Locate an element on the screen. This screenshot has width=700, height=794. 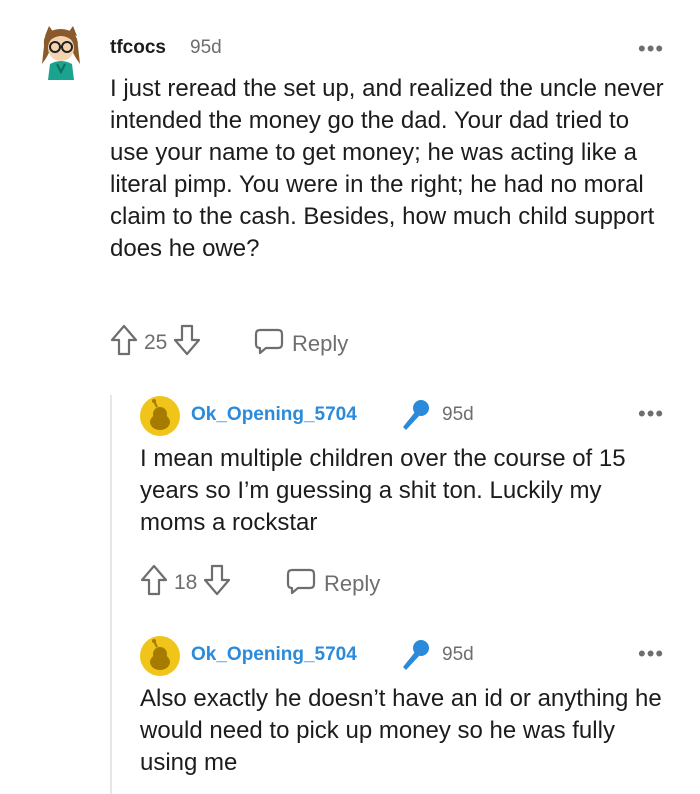
vote-count: 18 is located at coordinates (186, 582).